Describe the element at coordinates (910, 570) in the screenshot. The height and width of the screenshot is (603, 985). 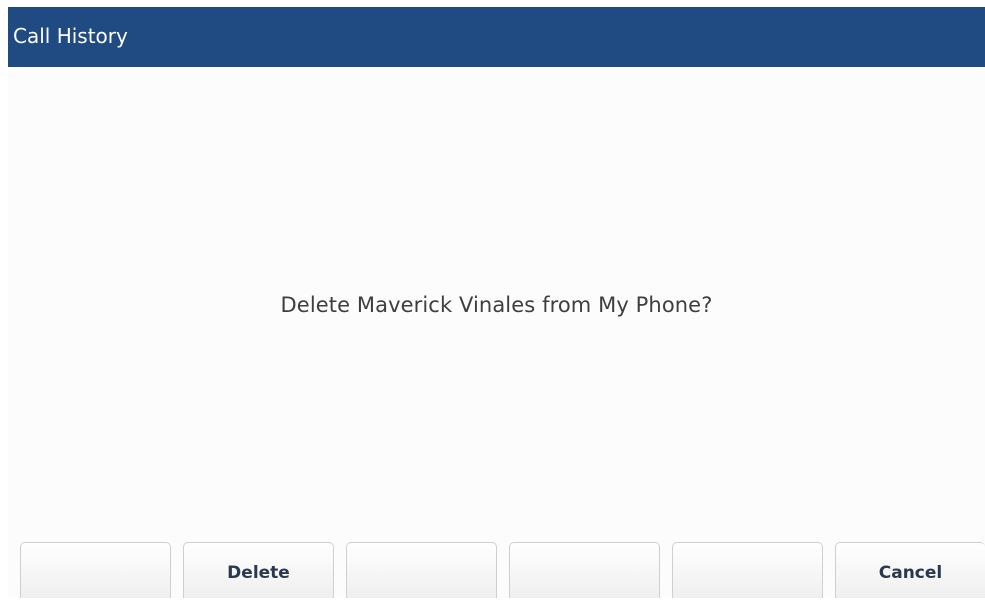
I see `cancel-button: Cancel` at that location.